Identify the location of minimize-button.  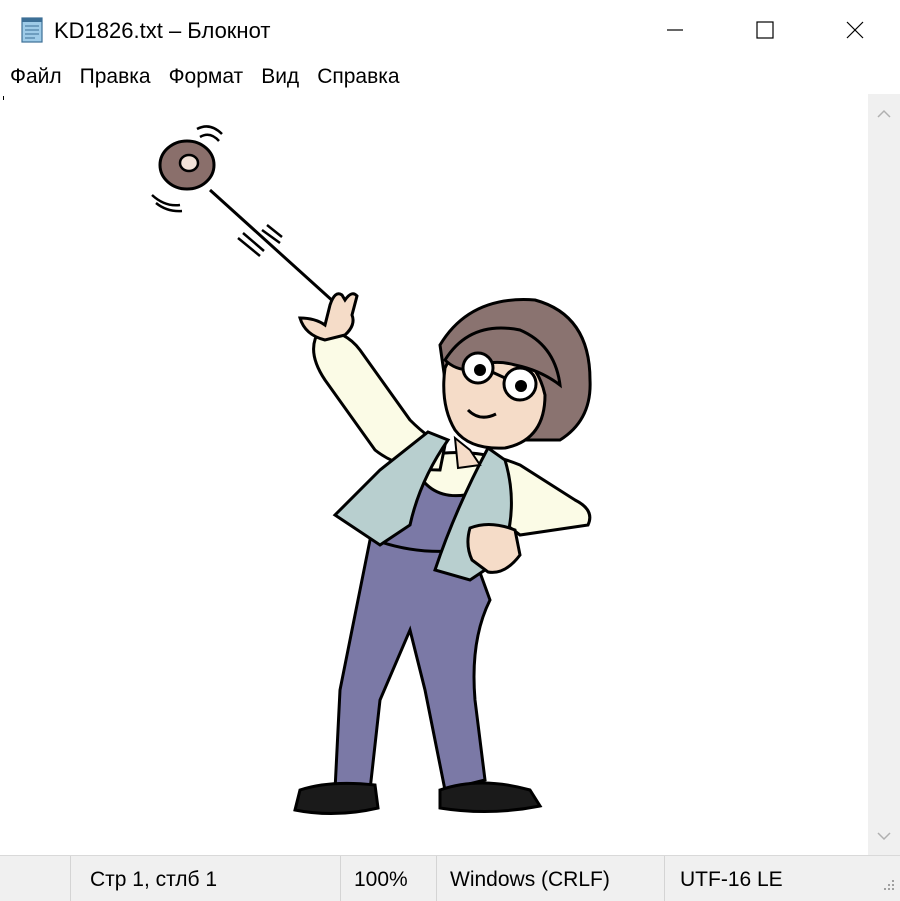
(675, 30).